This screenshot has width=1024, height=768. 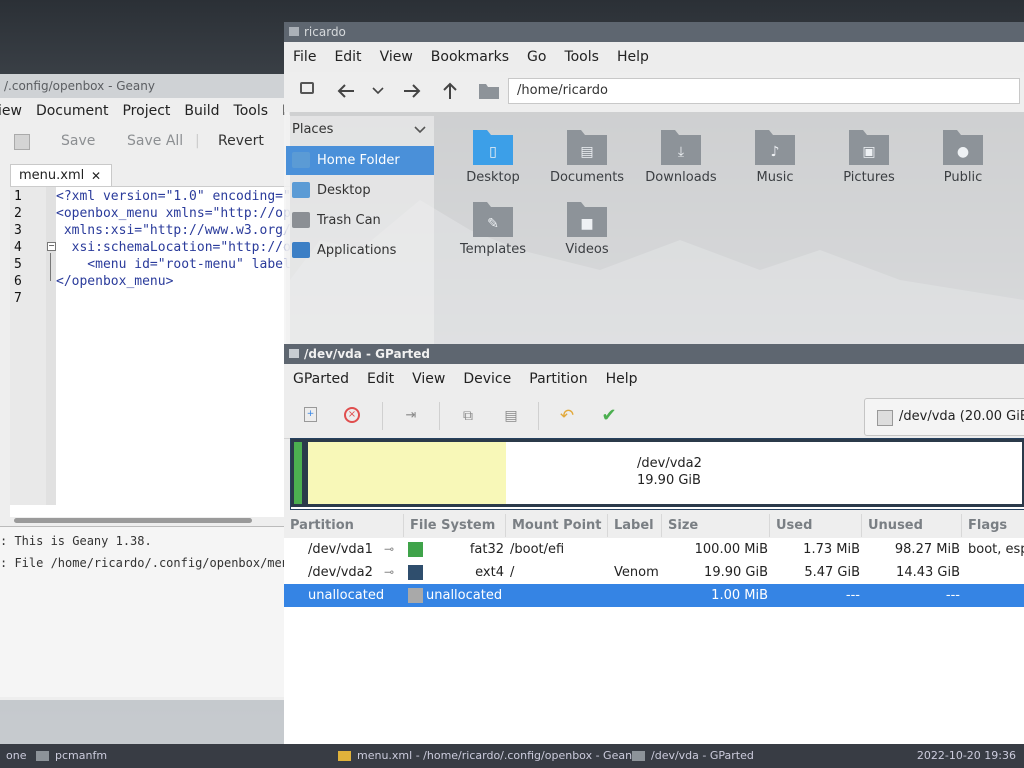 I want to click on revert-button: Revert, so click(x=241, y=141).